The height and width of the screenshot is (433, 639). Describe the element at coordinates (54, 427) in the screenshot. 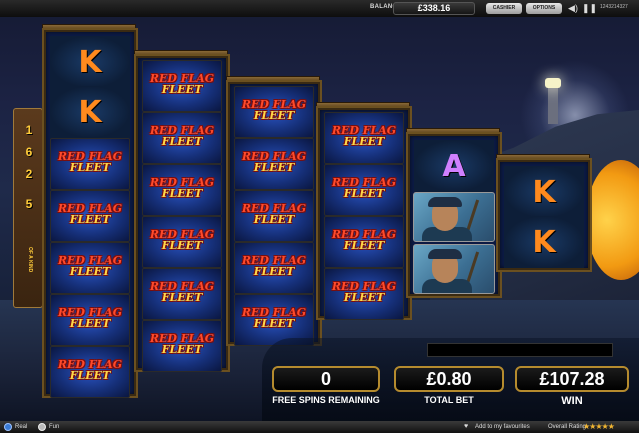

I see `fun-mode-label: Fun` at that location.